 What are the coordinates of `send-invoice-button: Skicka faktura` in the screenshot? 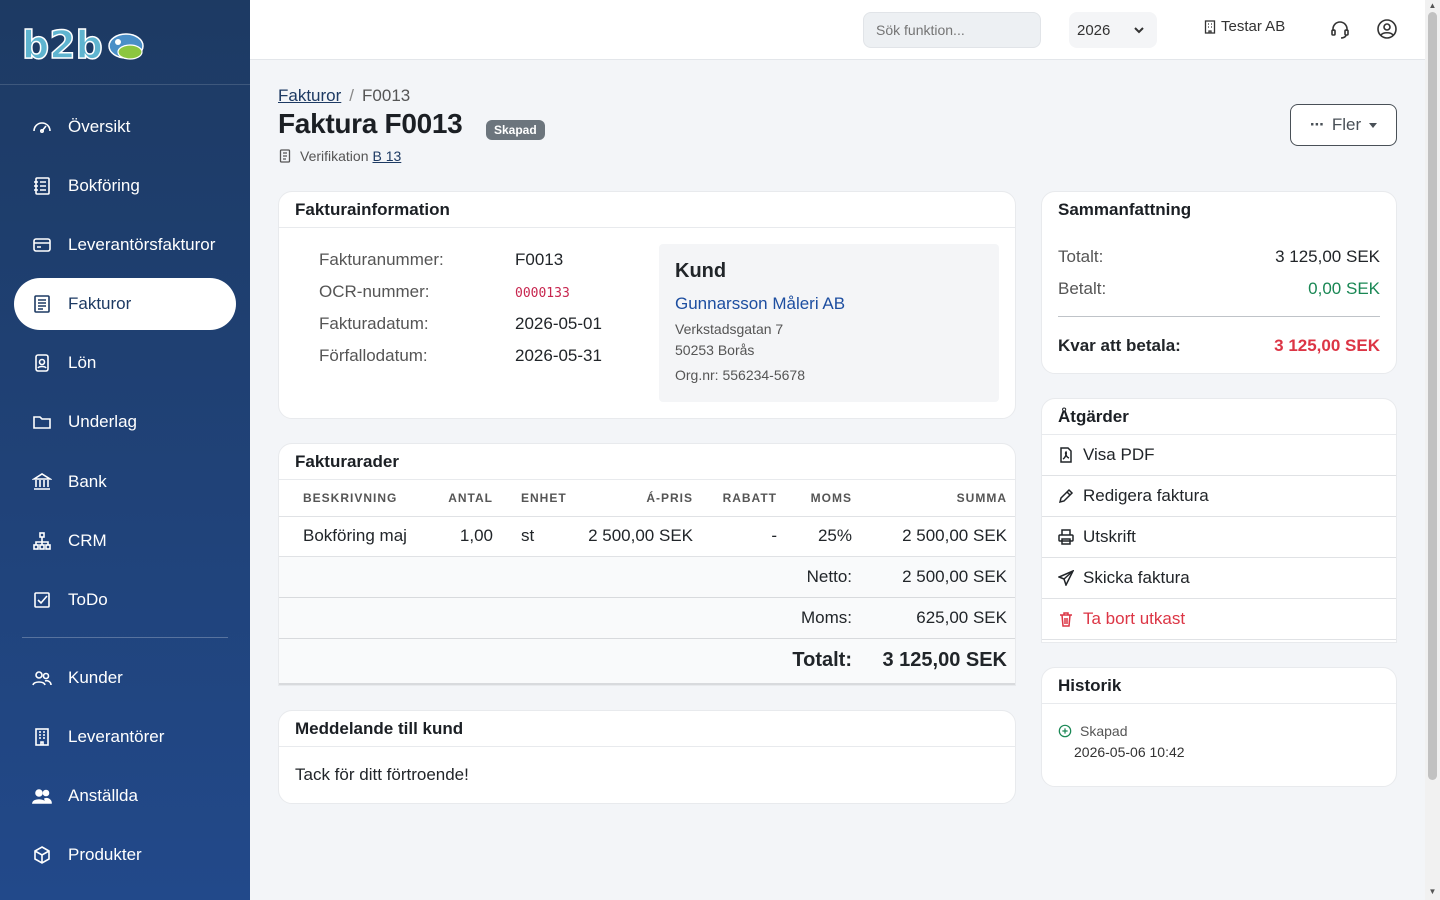 It's located at (1219, 578).